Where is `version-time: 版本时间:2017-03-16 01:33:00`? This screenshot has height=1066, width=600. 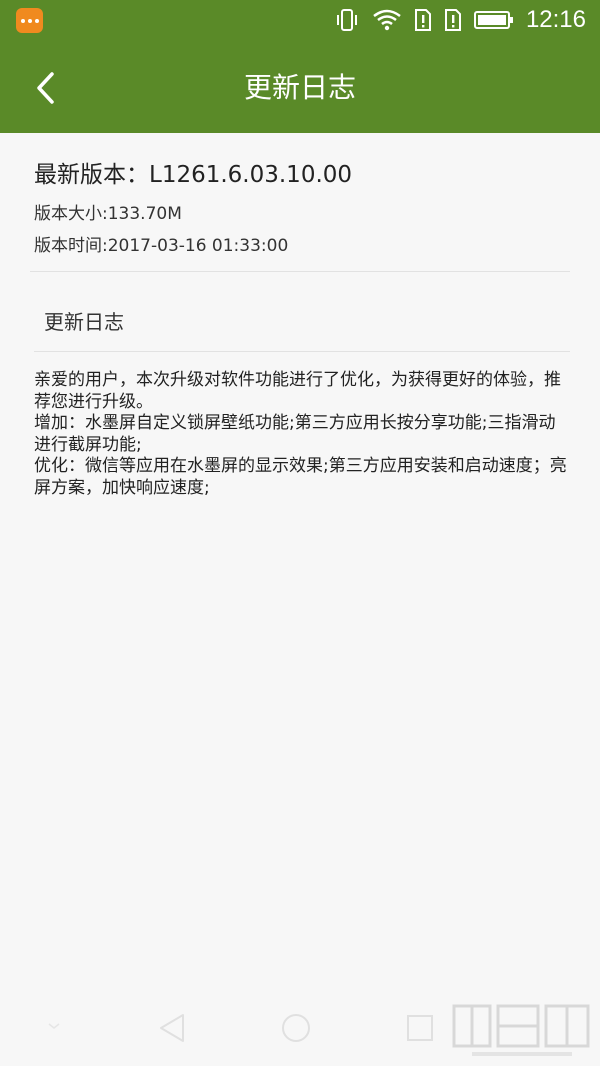 version-time: 版本时间:2017-03-16 01:33:00 is located at coordinates (161, 246).